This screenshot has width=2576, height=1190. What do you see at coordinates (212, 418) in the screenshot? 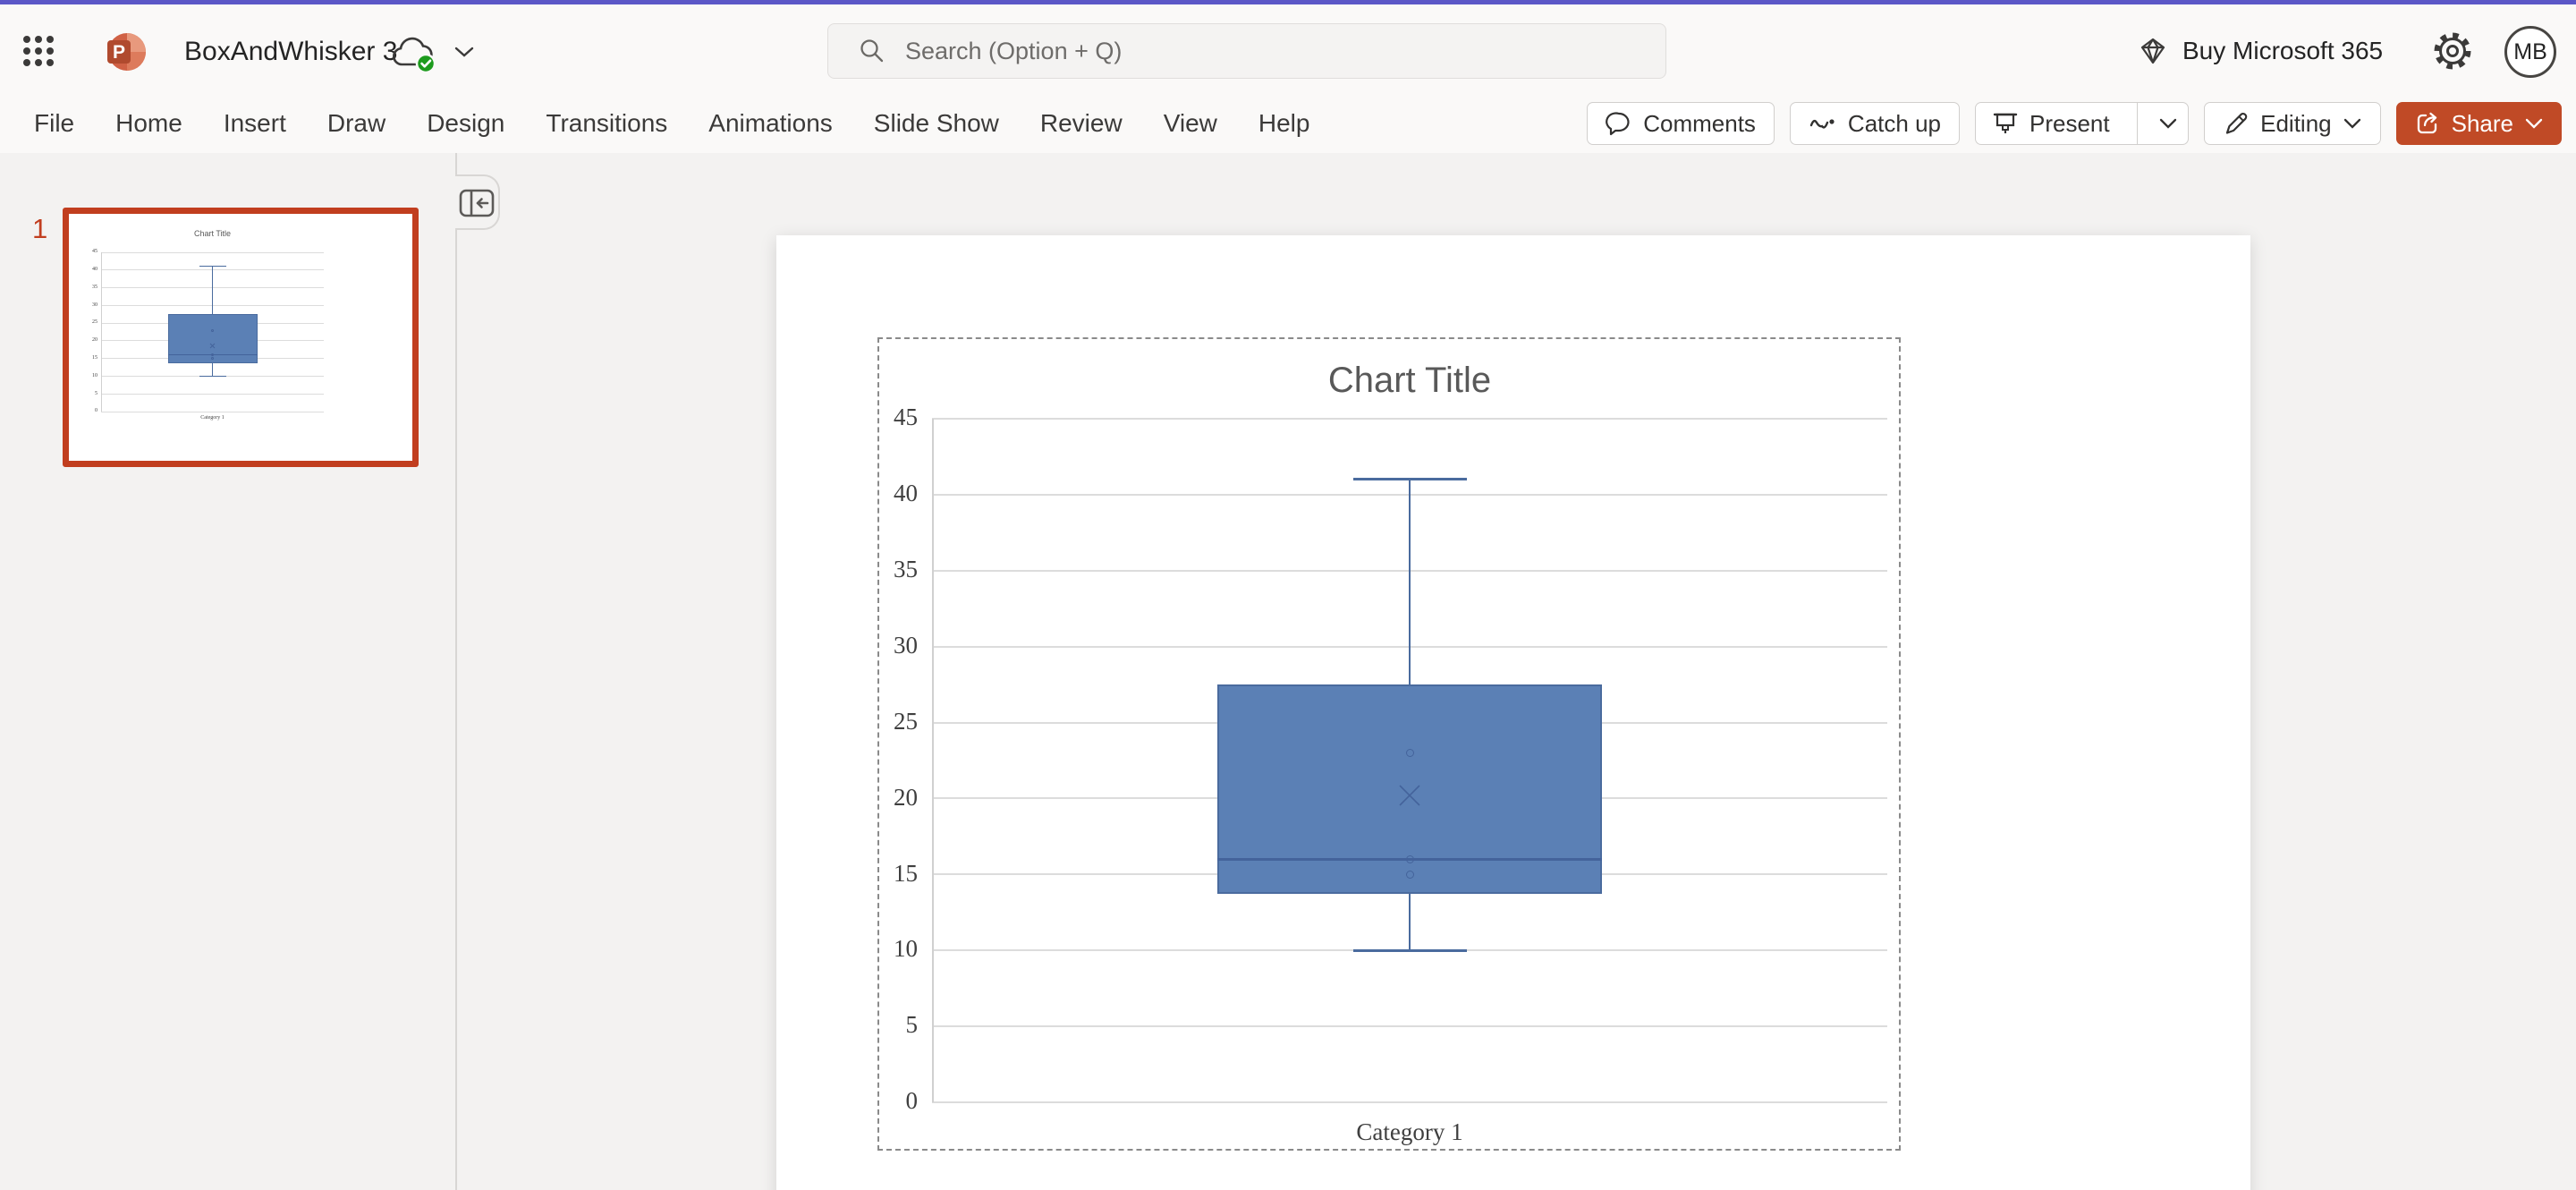
I see `x-category-label: Category 1` at bounding box center [212, 418].